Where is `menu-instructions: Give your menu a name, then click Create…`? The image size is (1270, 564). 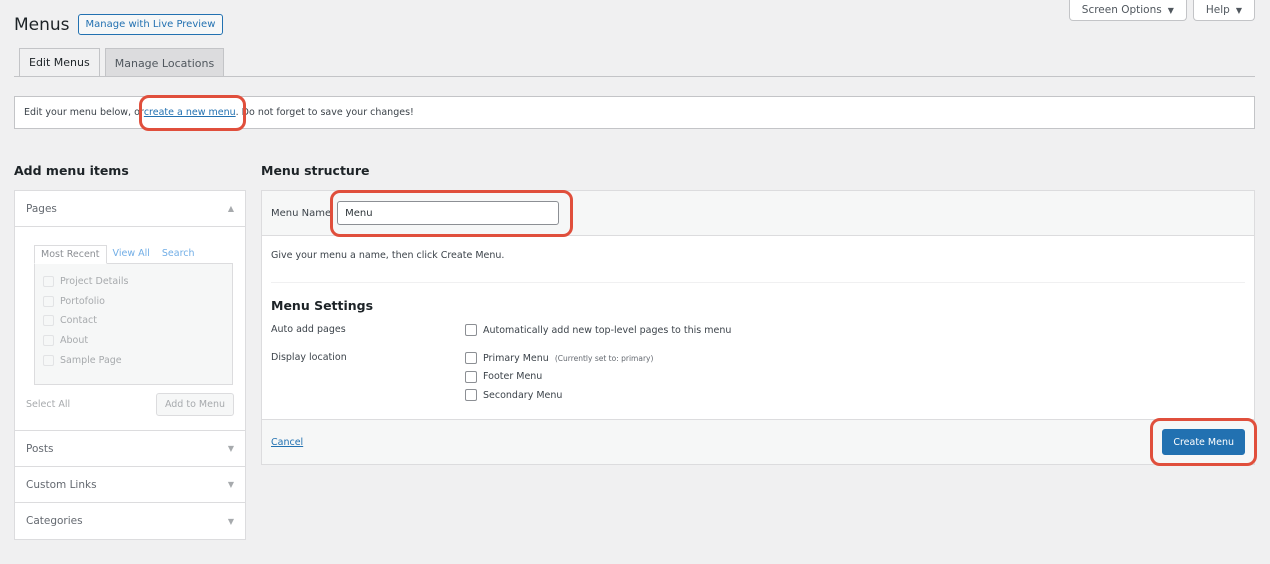 menu-instructions: Give your menu a name, then click Create… is located at coordinates (388, 255).